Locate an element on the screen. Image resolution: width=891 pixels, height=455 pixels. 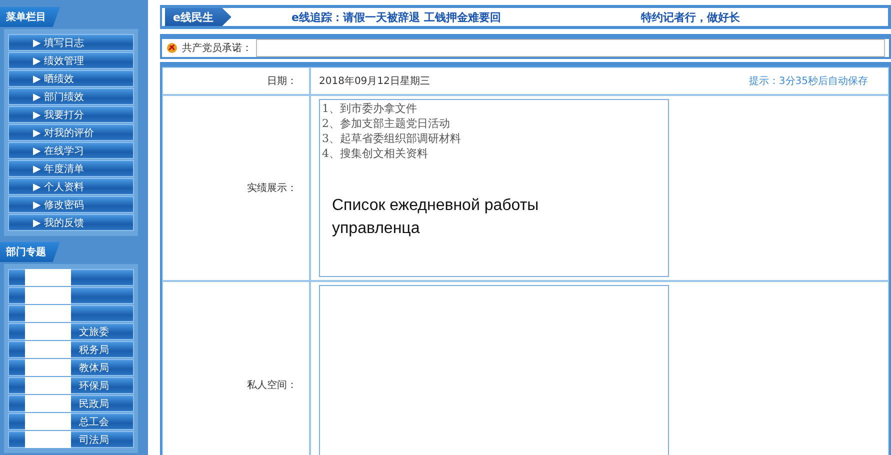
section-badge: e线民生 is located at coordinates (198, 17).